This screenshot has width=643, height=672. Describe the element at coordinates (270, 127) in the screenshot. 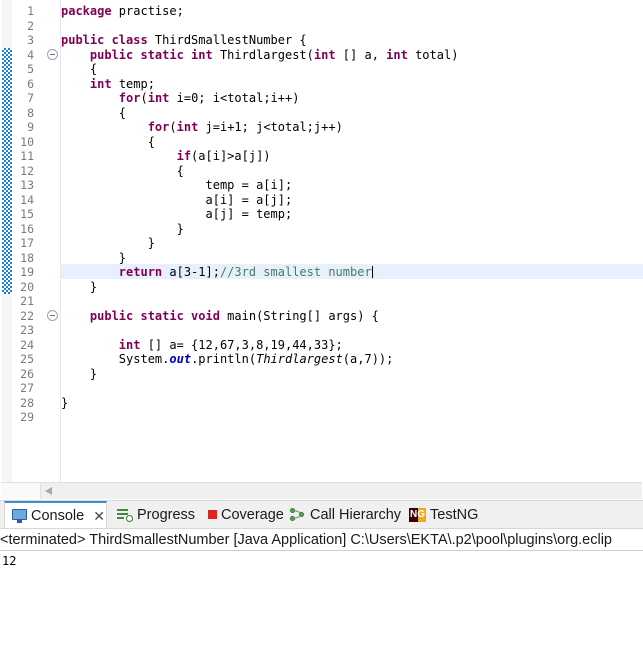

I see `code-token: j=i+1; j<total;j++)` at that location.